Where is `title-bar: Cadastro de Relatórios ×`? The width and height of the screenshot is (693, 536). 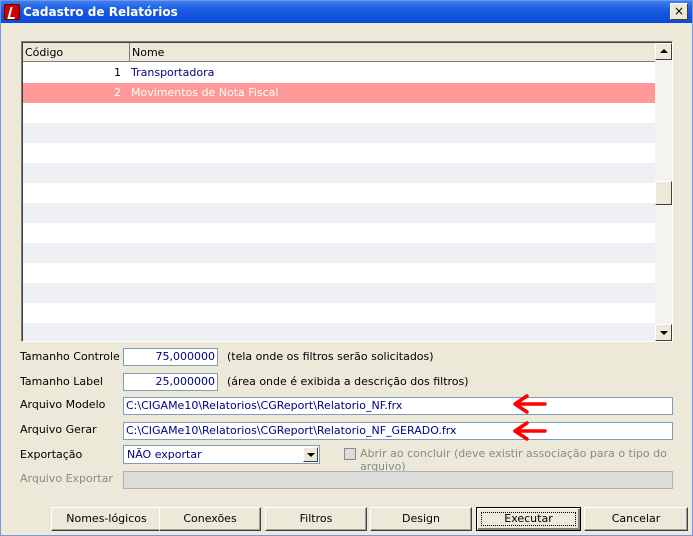
title-bar: Cadastro de Relatórios × is located at coordinates (346, 12).